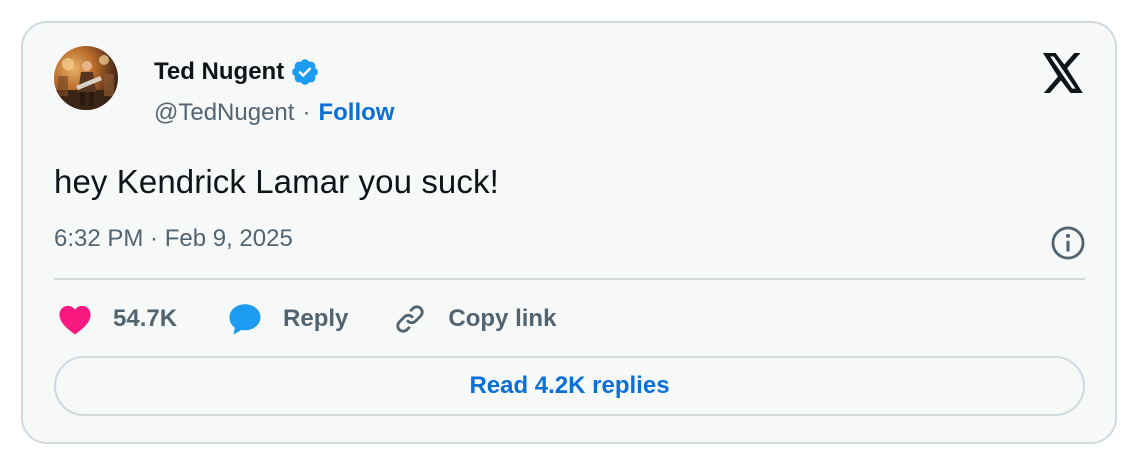 Image resolution: width=1135 pixels, height=462 pixels. Describe the element at coordinates (305, 72) in the screenshot. I see `verified-badge-icon` at that location.